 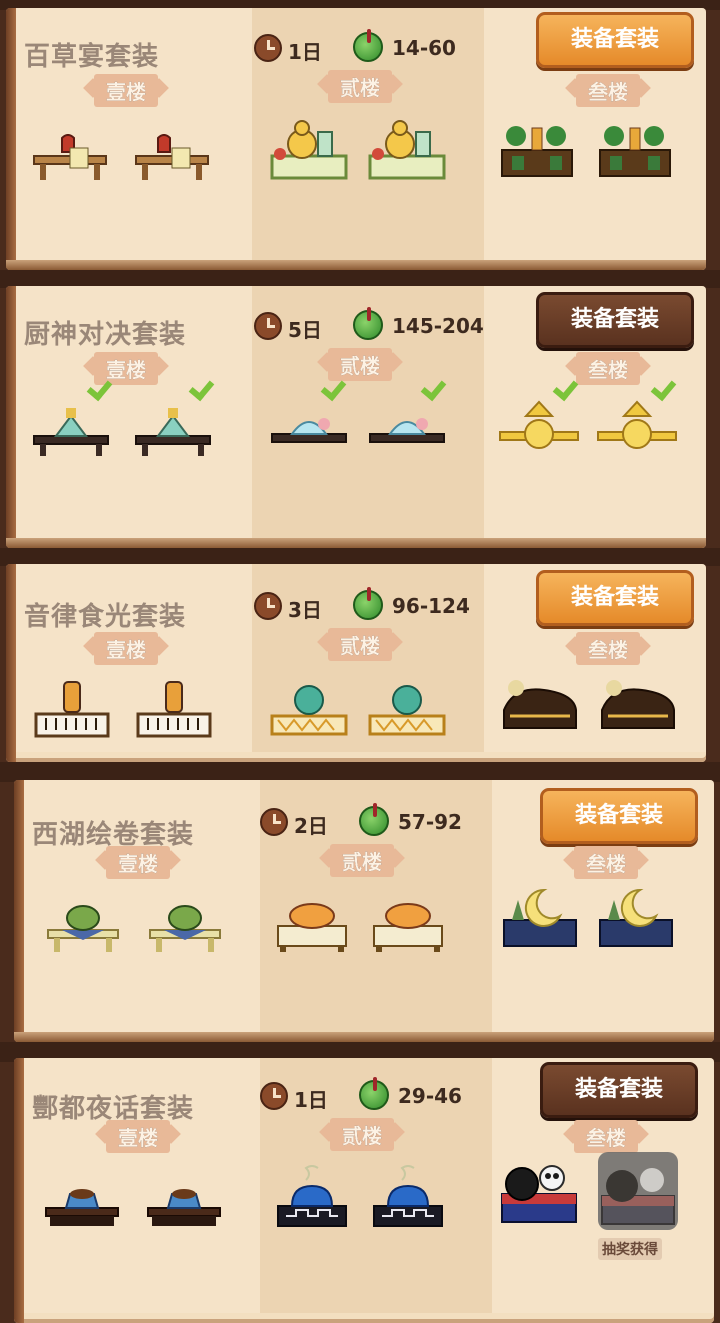 I want to click on duration-text: 5日, so click(x=305, y=330).